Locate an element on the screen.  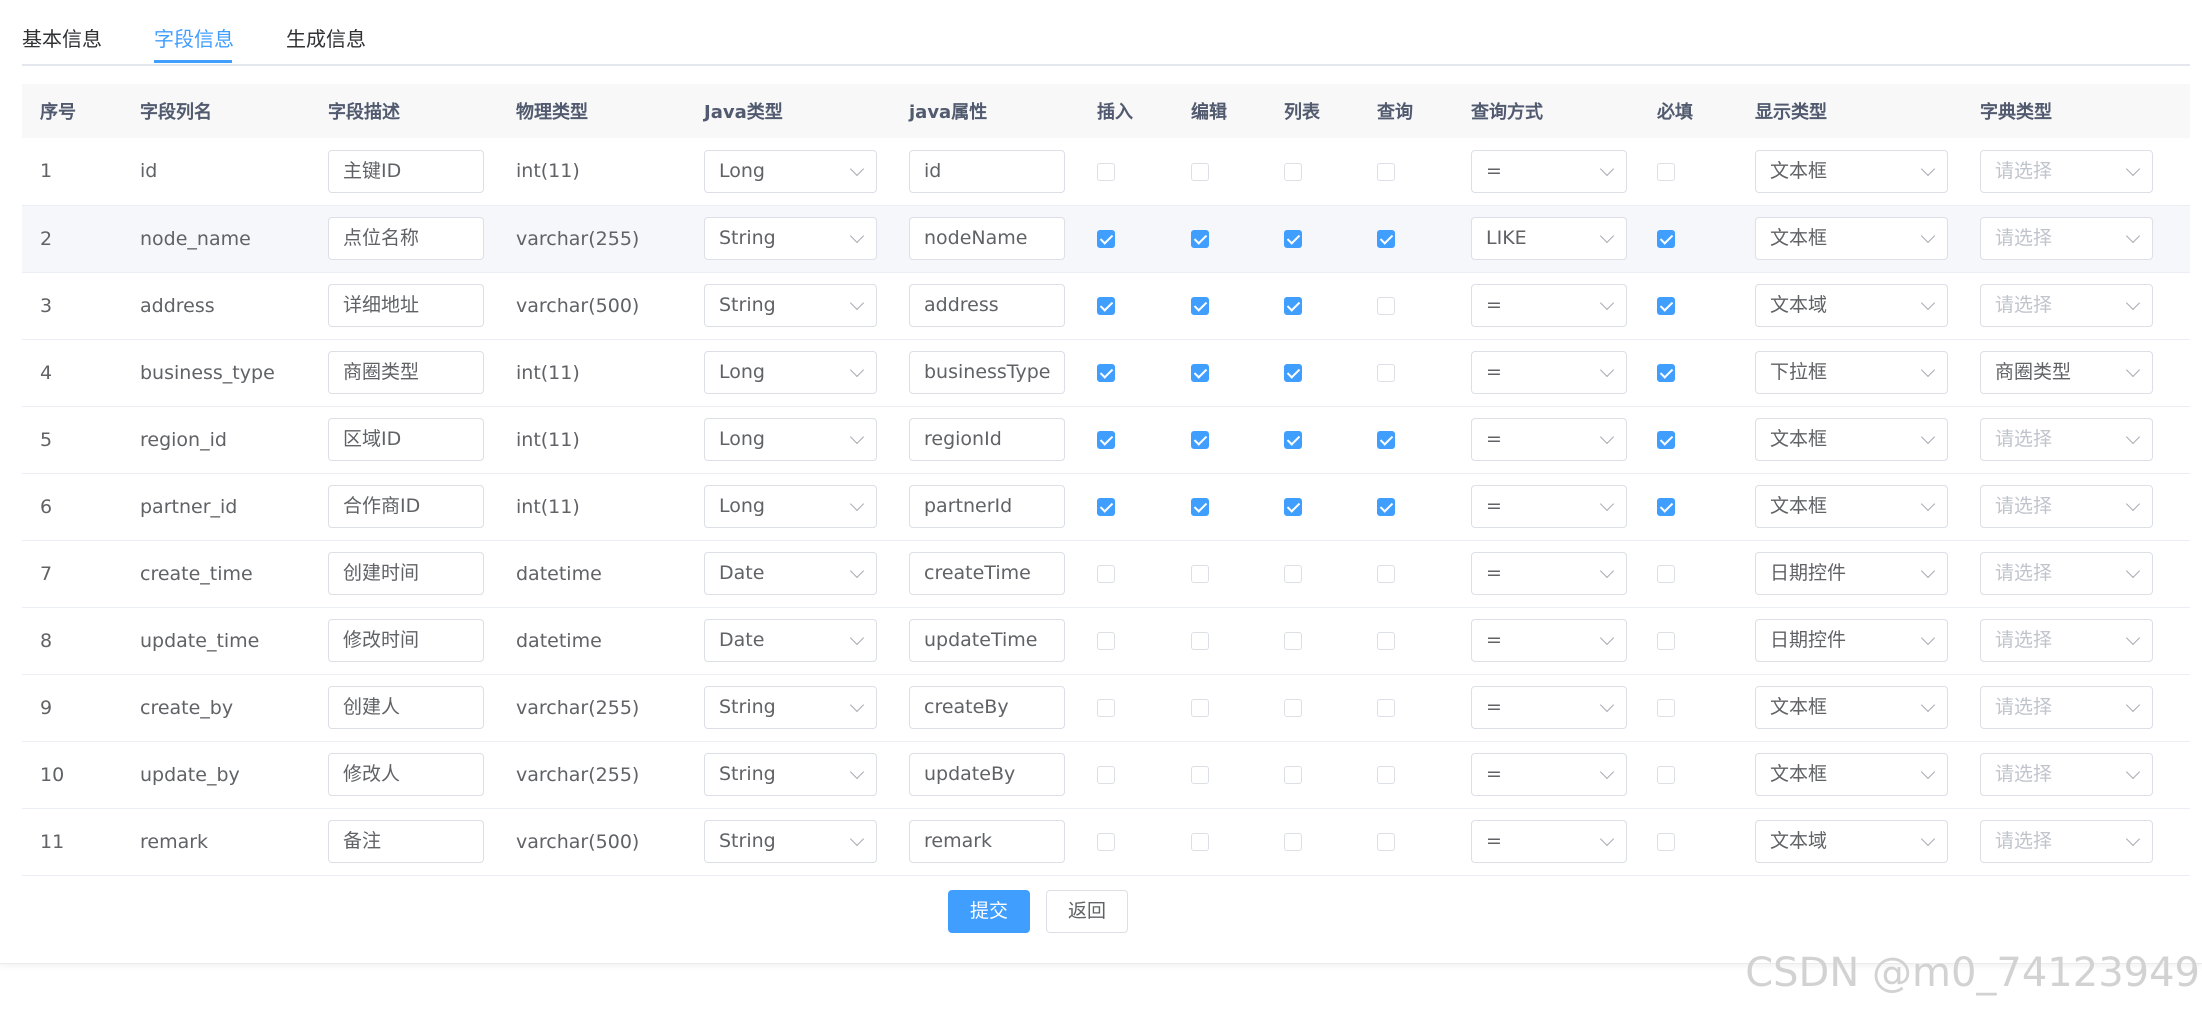
description-input: 合作商ID is located at coordinates (406, 506).